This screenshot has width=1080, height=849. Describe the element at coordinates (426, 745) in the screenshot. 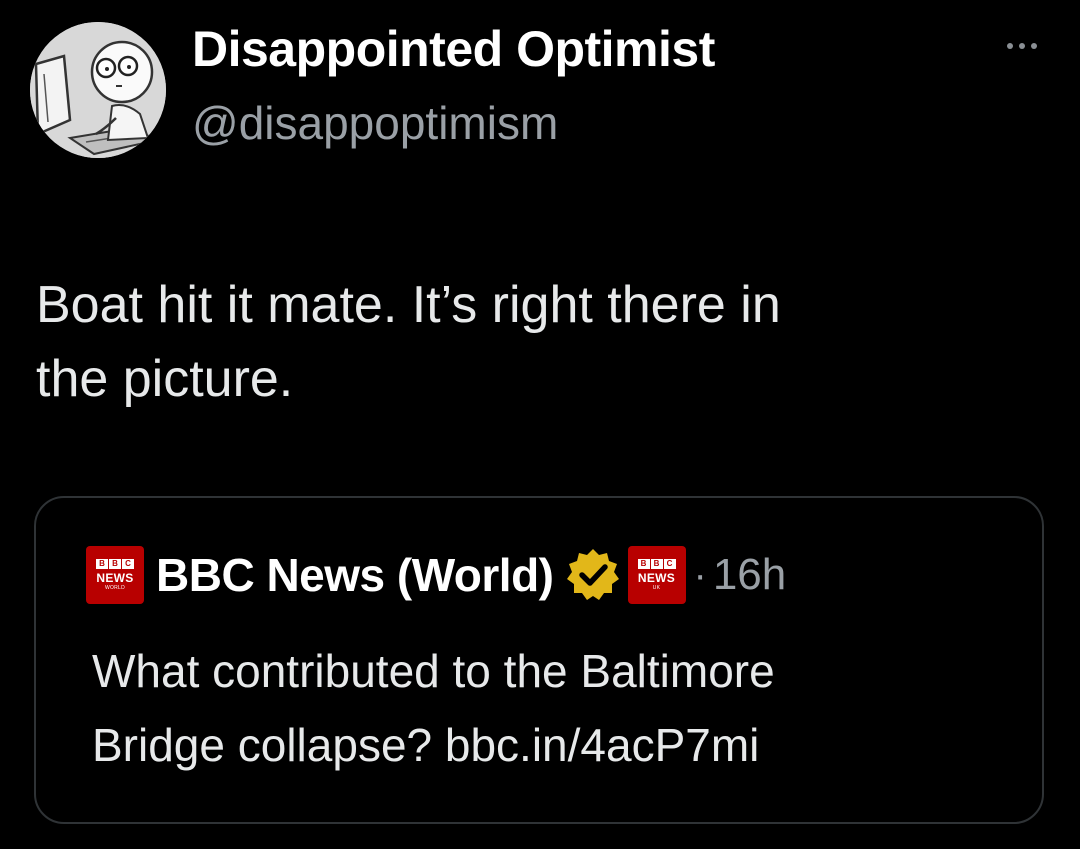

I see `quoted-text-line: Bridge collapse? bbc.in/4acP7mi` at that location.